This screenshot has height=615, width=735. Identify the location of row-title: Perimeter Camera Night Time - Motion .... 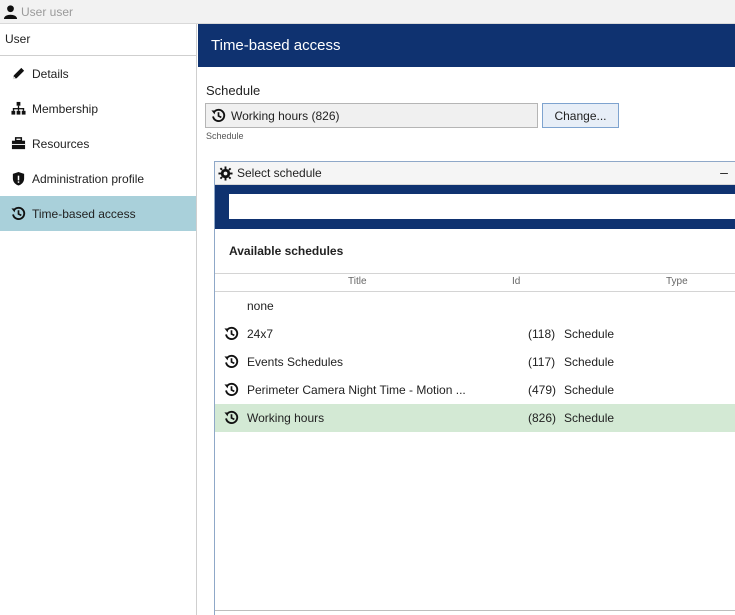
(356, 390).